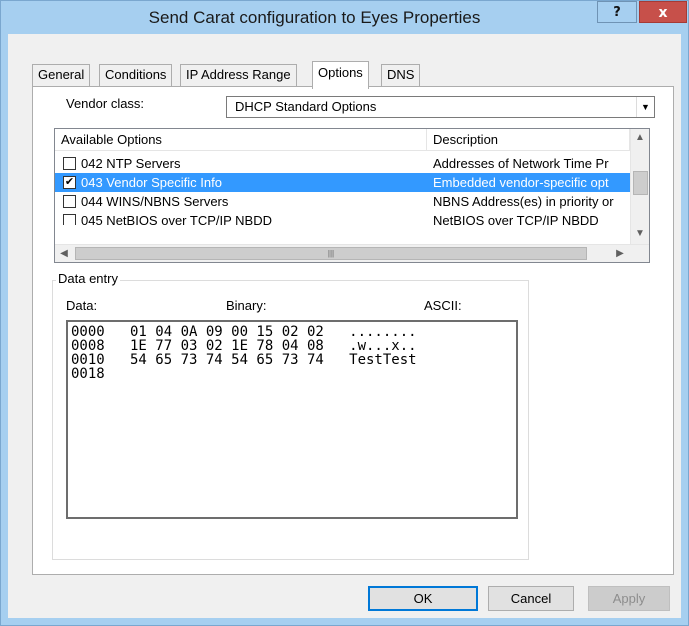 This screenshot has height=626, width=689. What do you see at coordinates (244, 360) in the screenshot?
I see `hex-line: 0010 54 65 73 74 54 65 73 74 TestTest` at bounding box center [244, 360].